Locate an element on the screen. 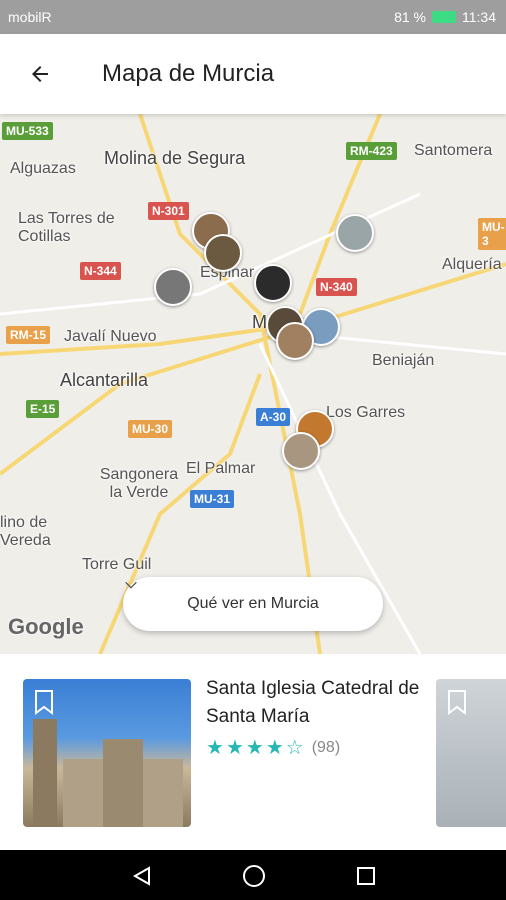  map-label: Alguazas is located at coordinates (43, 168).